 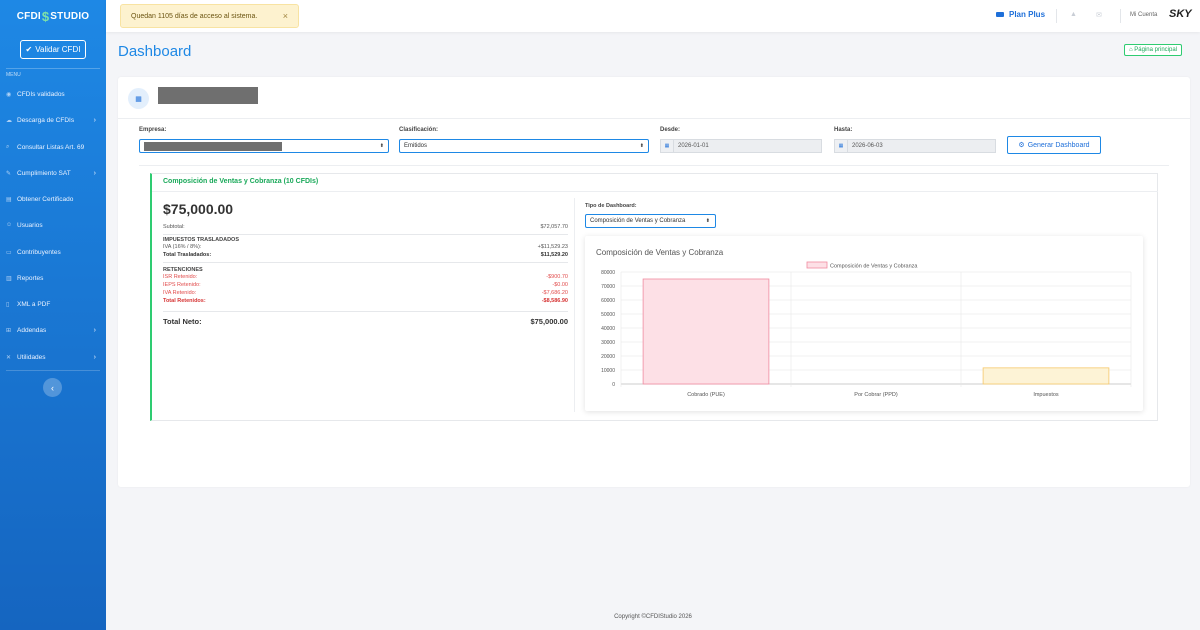 What do you see at coordinates (554, 227) in the screenshot?
I see `subtotal-value: $72,057.70` at bounding box center [554, 227].